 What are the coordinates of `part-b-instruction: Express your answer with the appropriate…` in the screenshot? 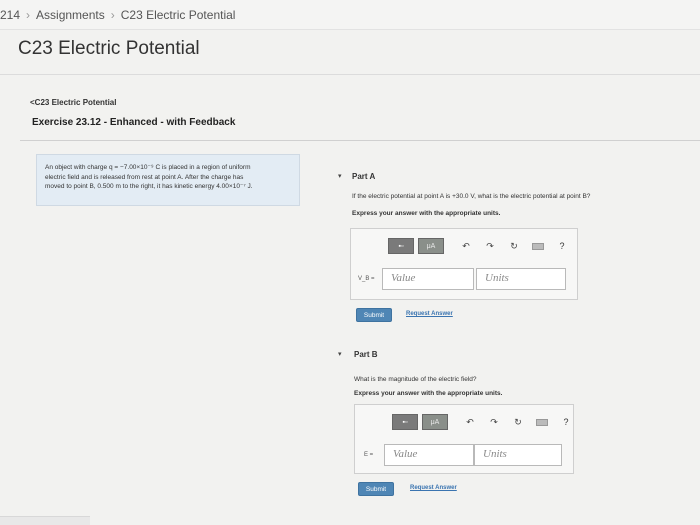 It's located at (428, 393).